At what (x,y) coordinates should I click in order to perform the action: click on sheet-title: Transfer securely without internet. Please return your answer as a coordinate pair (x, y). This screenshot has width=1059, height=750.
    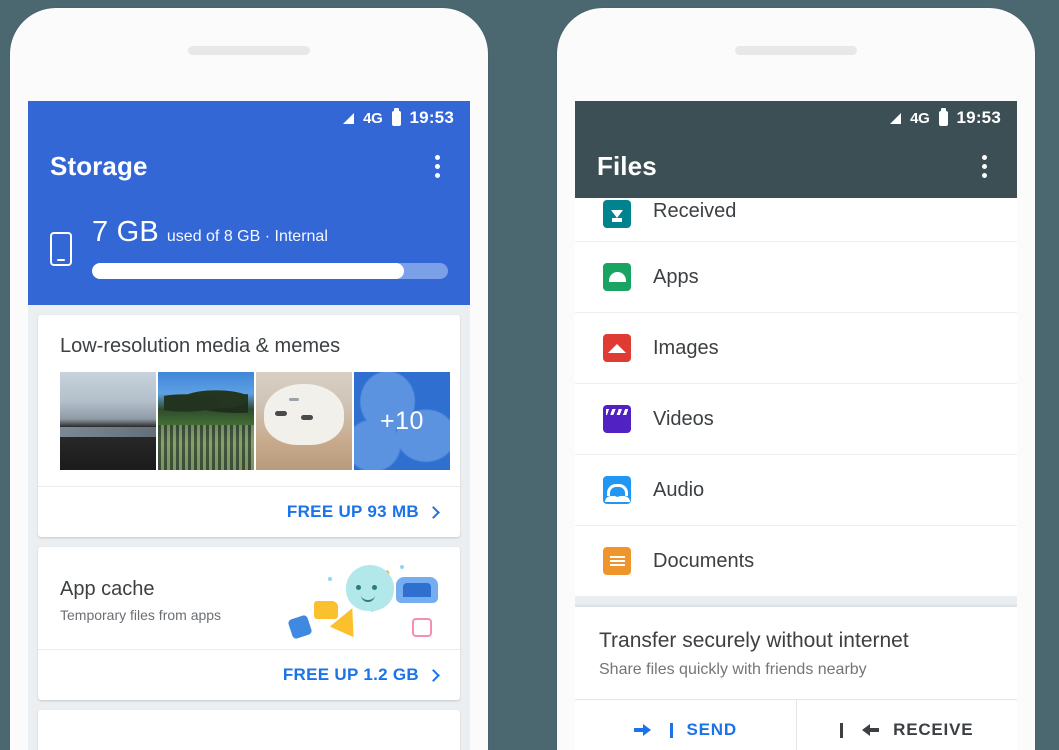
    Looking at the image, I should click on (754, 640).